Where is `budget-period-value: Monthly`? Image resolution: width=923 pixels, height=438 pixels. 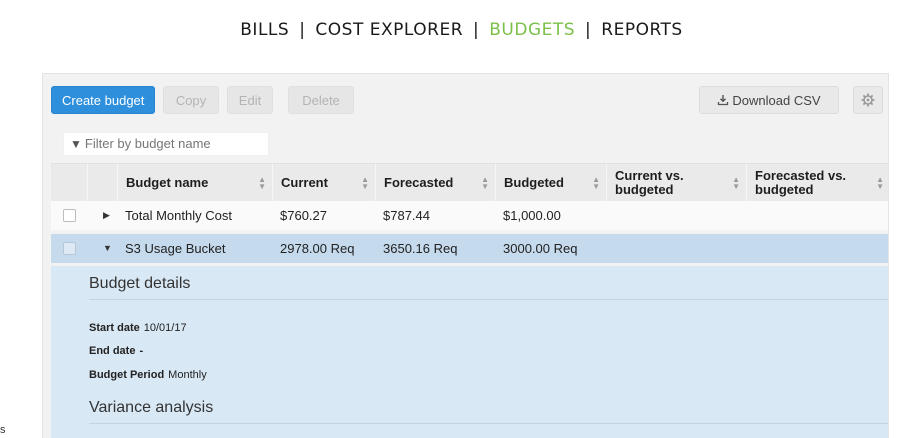 budget-period-value: Monthly is located at coordinates (187, 375).